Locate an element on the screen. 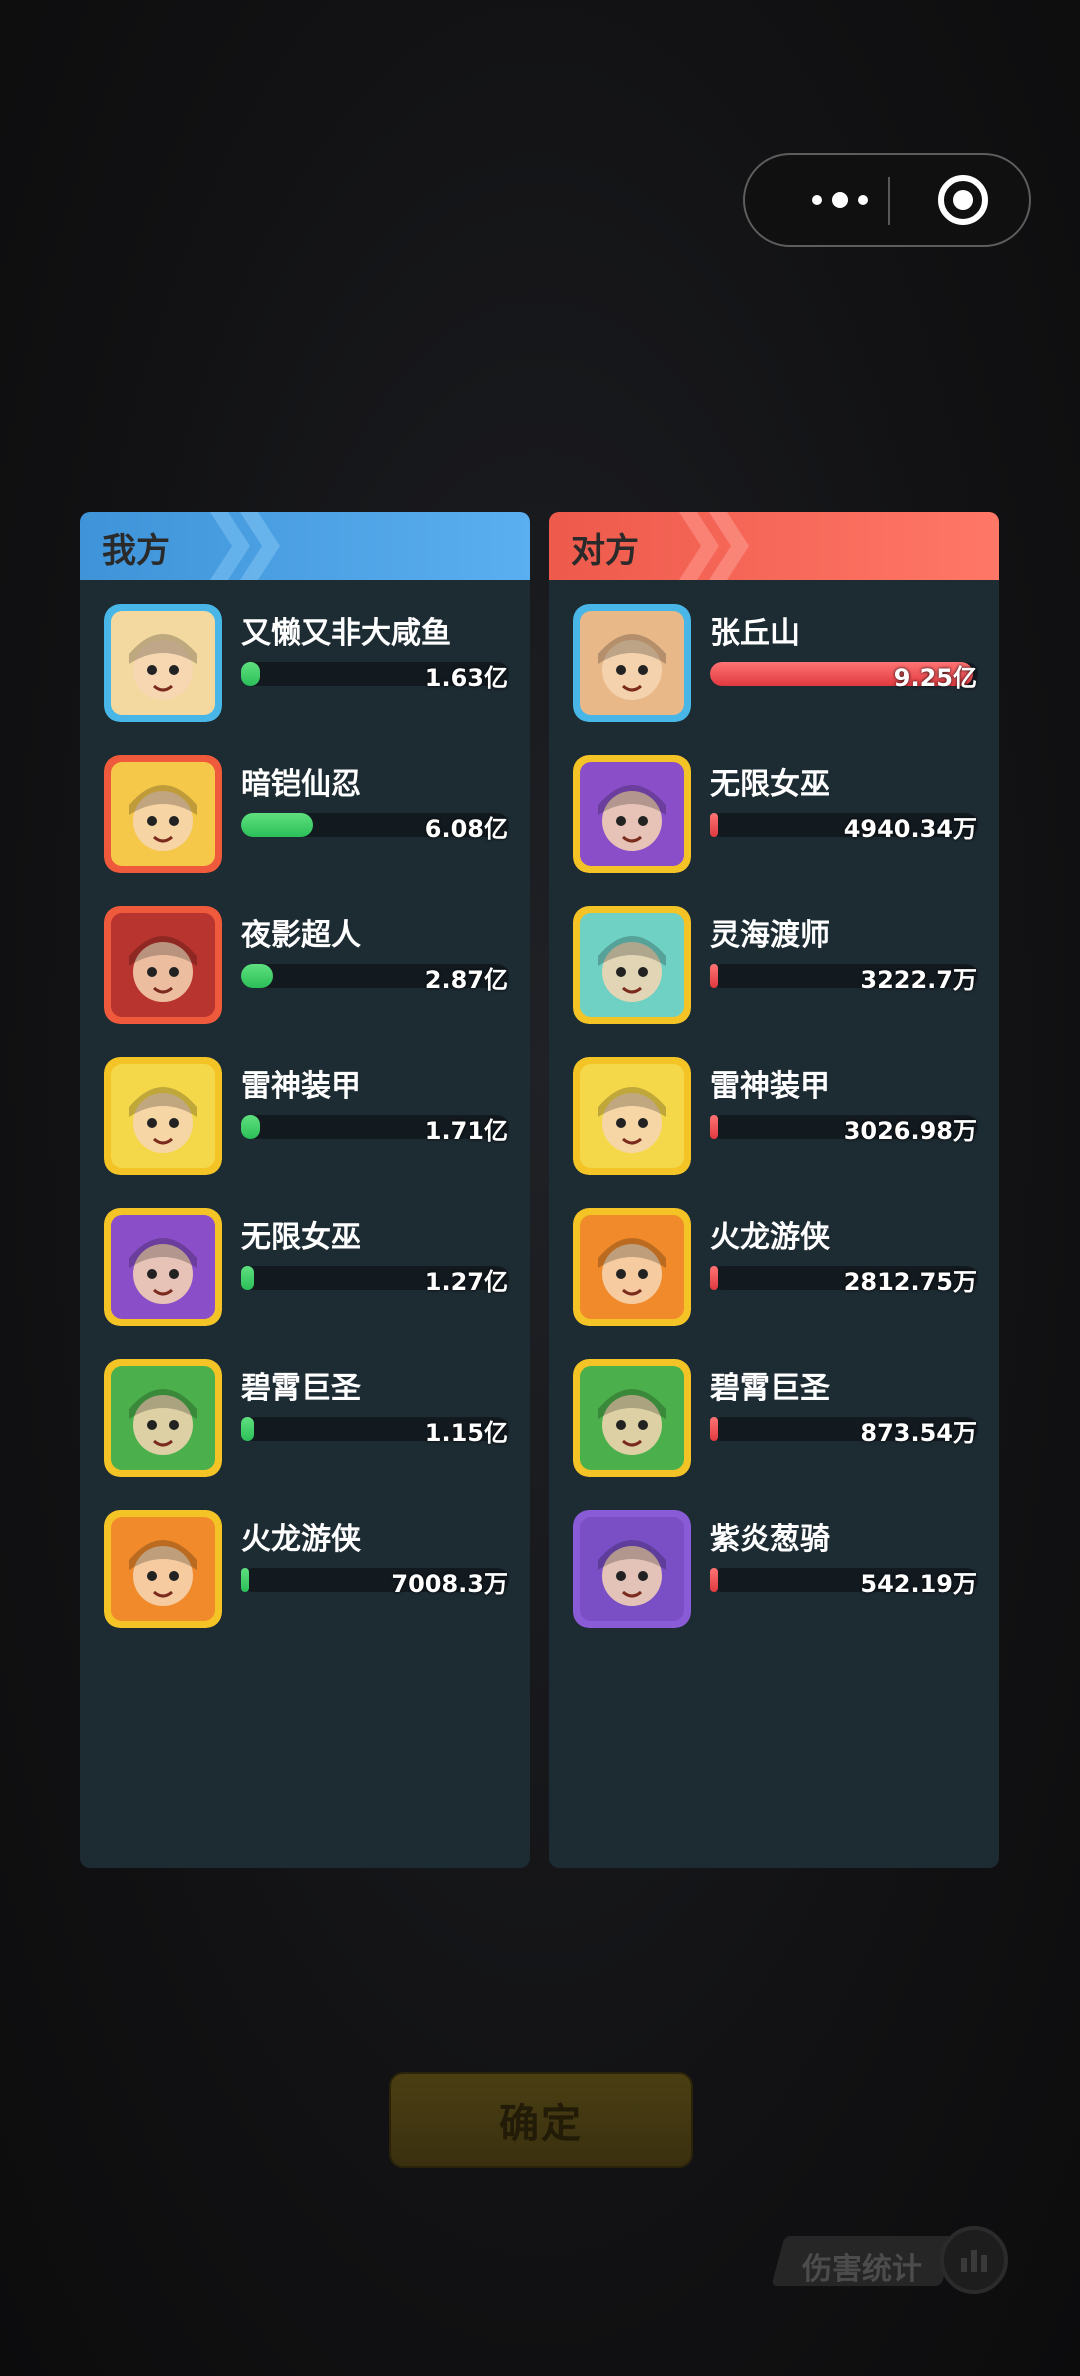  player-row: 夜影超人 2.87亿 is located at coordinates (305, 957).